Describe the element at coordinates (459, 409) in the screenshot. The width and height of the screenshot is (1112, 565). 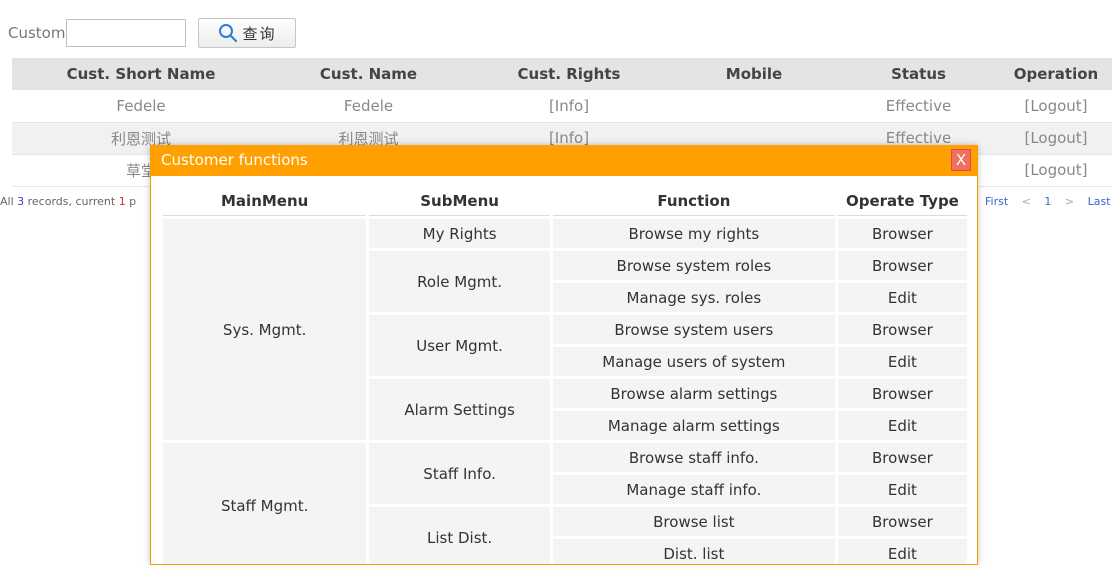
I see `sub-menu-cell: Alarm Settings` at that location.